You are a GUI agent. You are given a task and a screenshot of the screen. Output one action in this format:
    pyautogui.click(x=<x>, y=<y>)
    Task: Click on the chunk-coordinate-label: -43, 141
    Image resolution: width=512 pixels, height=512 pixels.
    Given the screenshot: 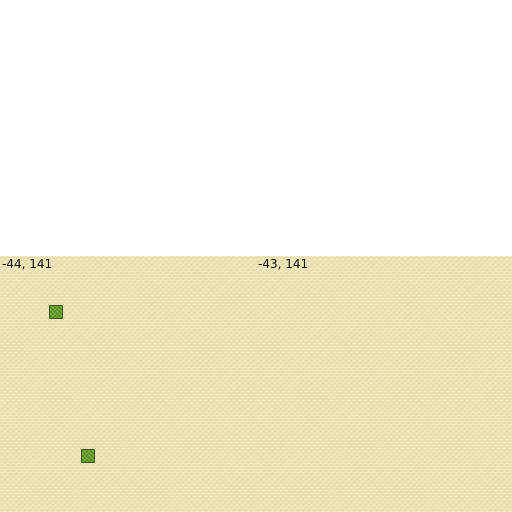 What is the action you would take?
    pyautogui.click(x=283, y=264)
    